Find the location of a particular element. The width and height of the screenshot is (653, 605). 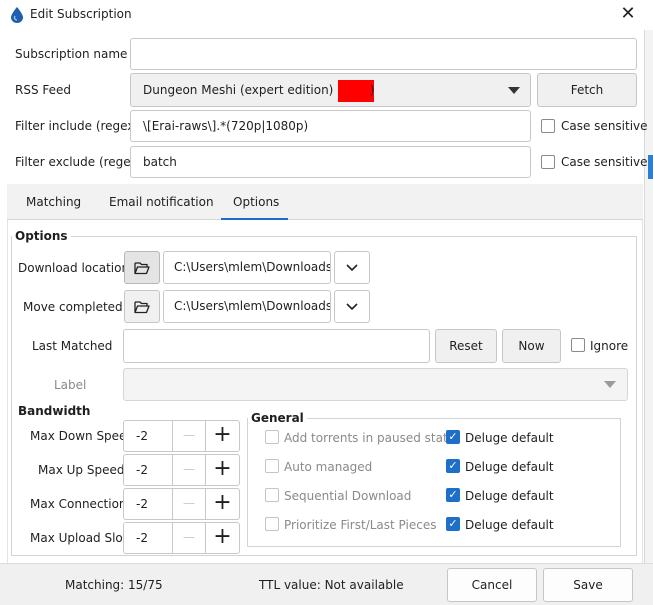

window-title: Edit Subscription is located at coordinates (81, 14).